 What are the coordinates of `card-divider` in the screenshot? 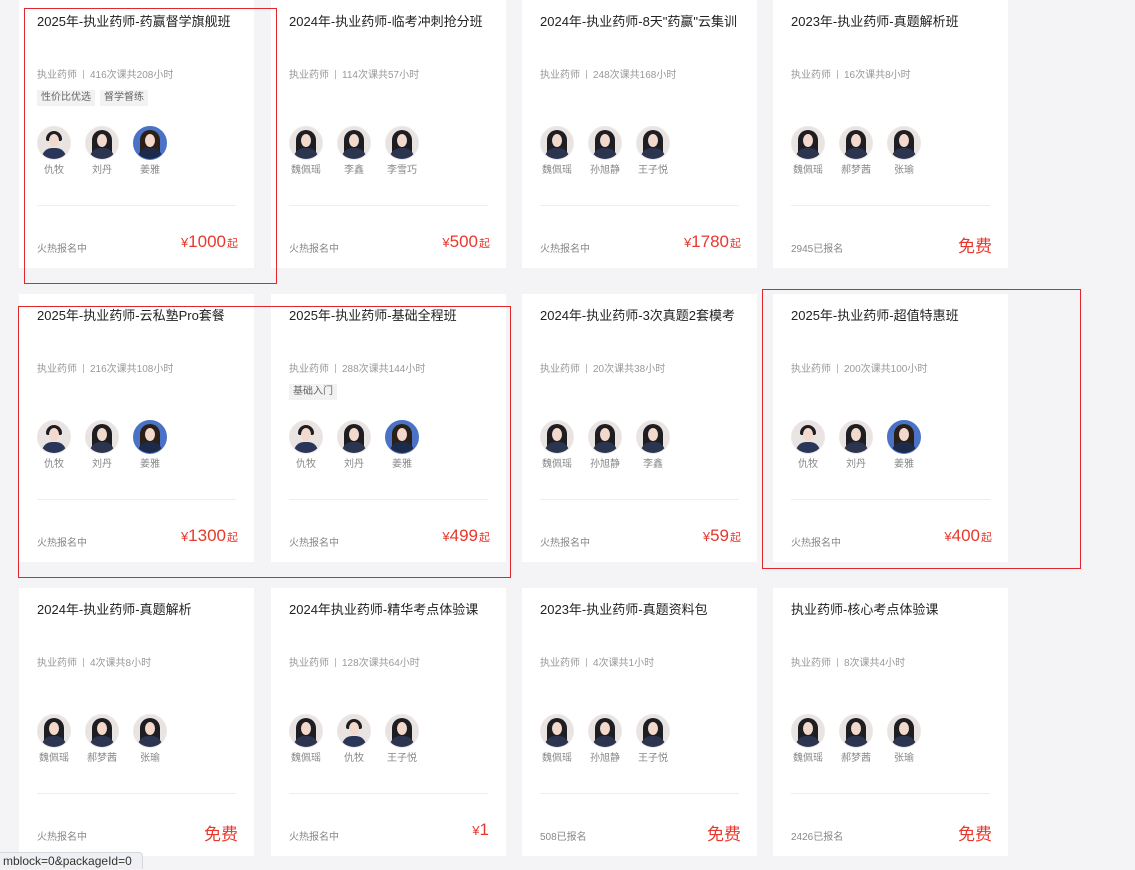 It's located at (639, 205).